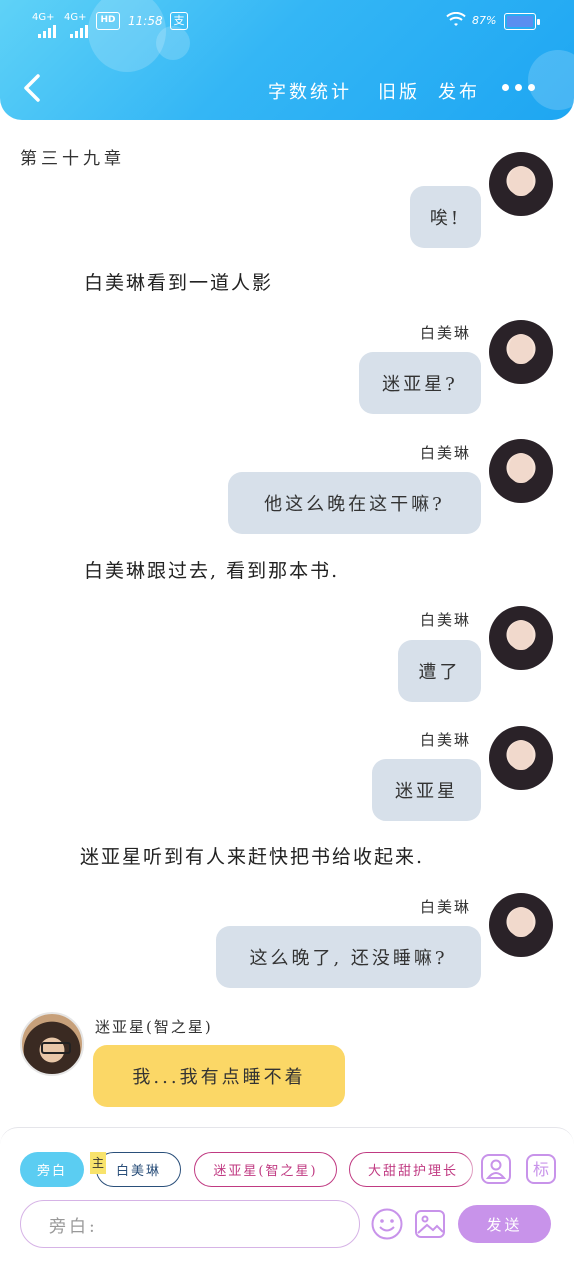 Image resolution: width=574 pixels, height=1280 pixels. Describe the element at coordinates (439, 671) in the screenshot. I see `chat-bubble: 遭了` at that location.